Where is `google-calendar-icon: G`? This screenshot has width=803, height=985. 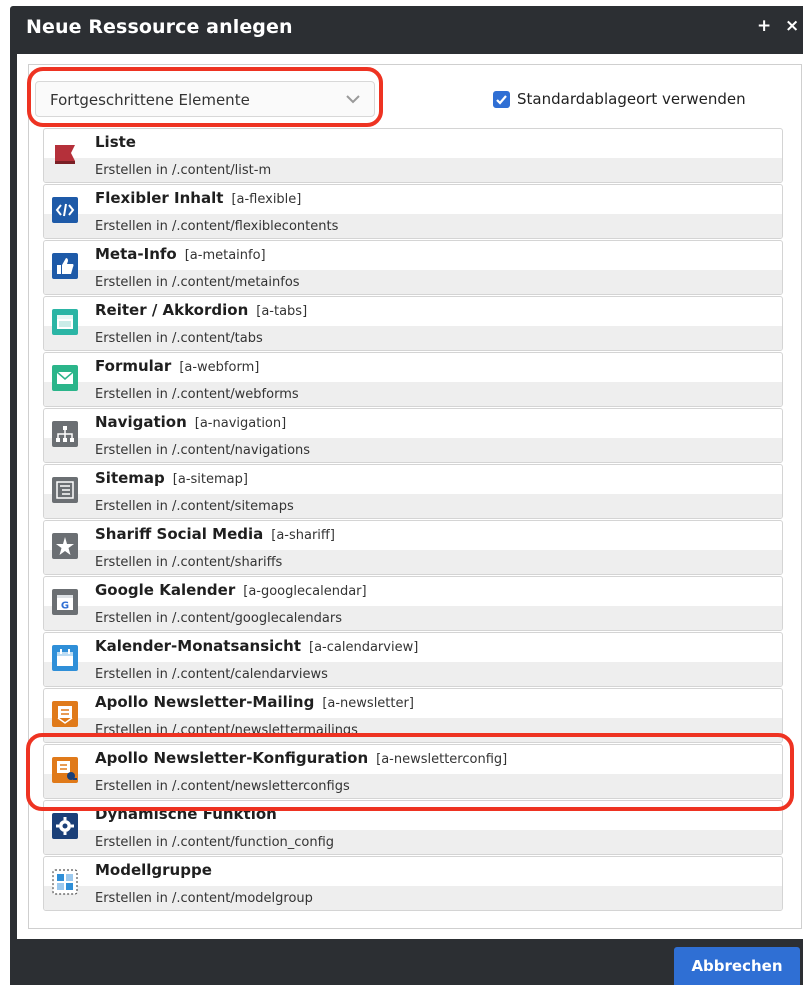
google-calendar-icon: G is located at coordinates (65, 602).